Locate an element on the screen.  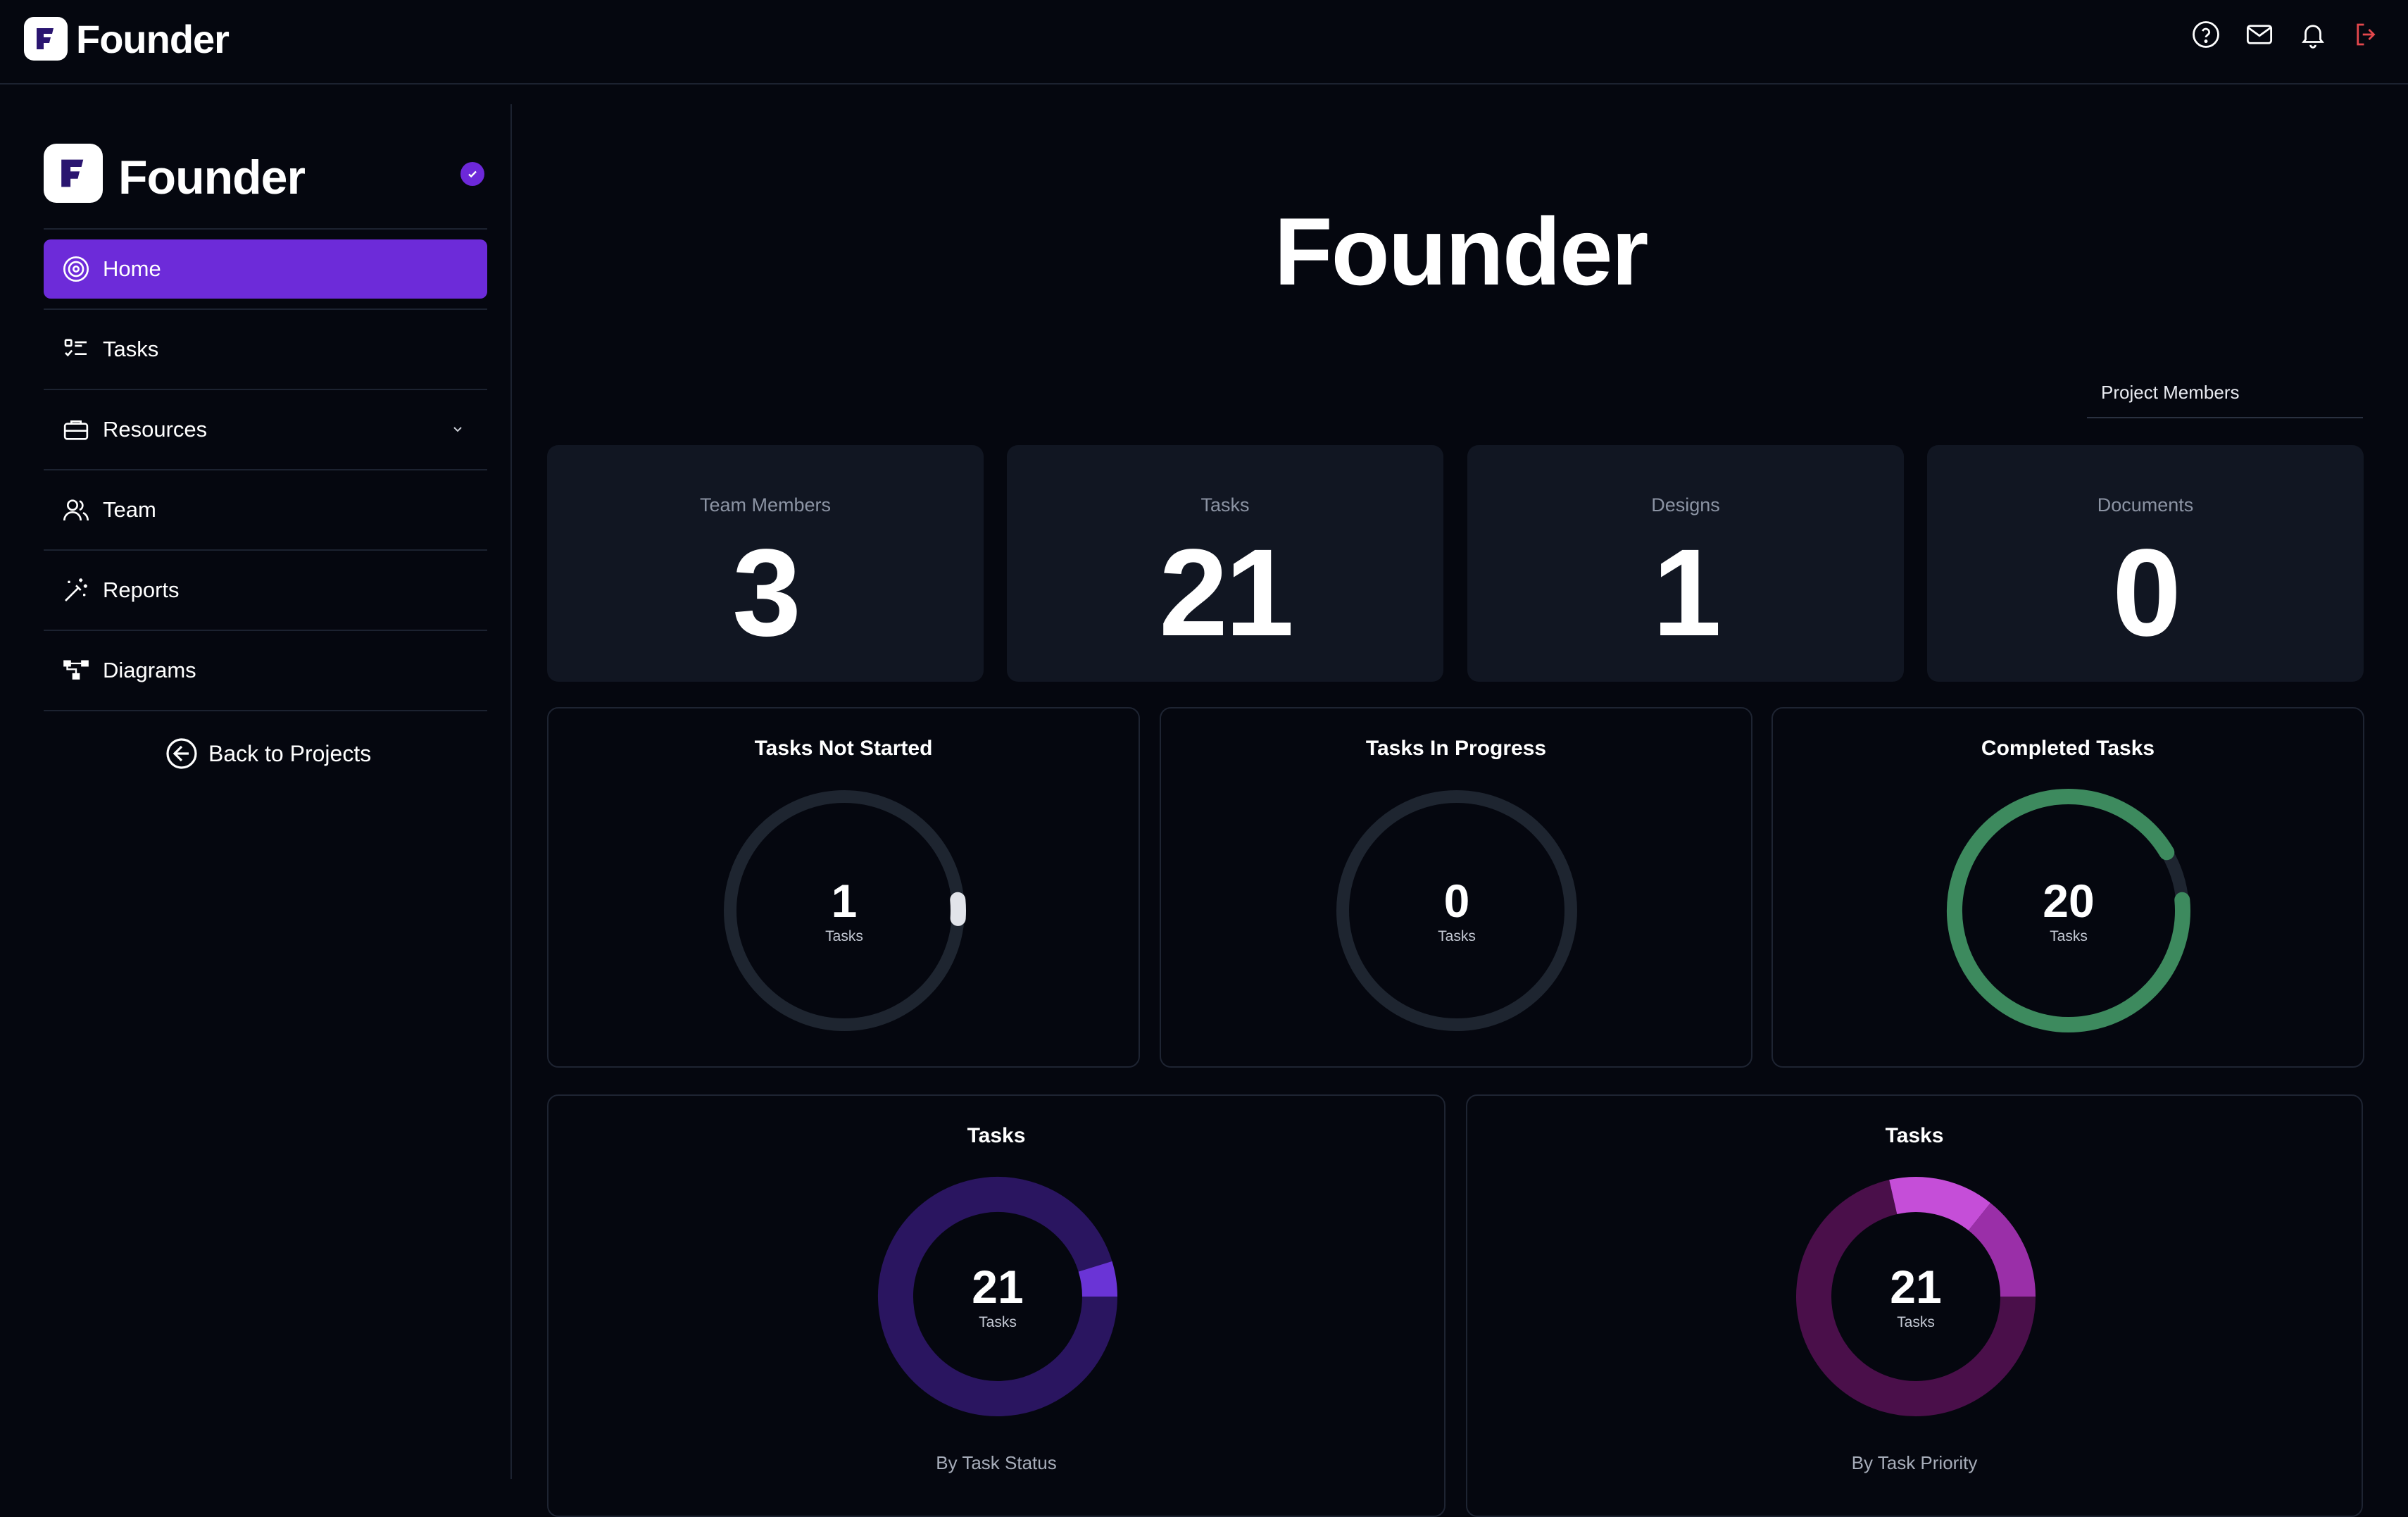
project-name: Founder is located at coordinates (212, 177).